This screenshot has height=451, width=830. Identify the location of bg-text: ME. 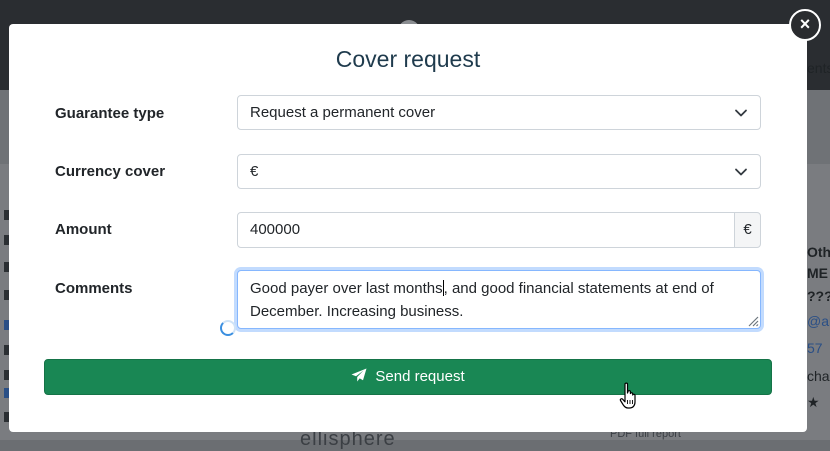
(817, 273).